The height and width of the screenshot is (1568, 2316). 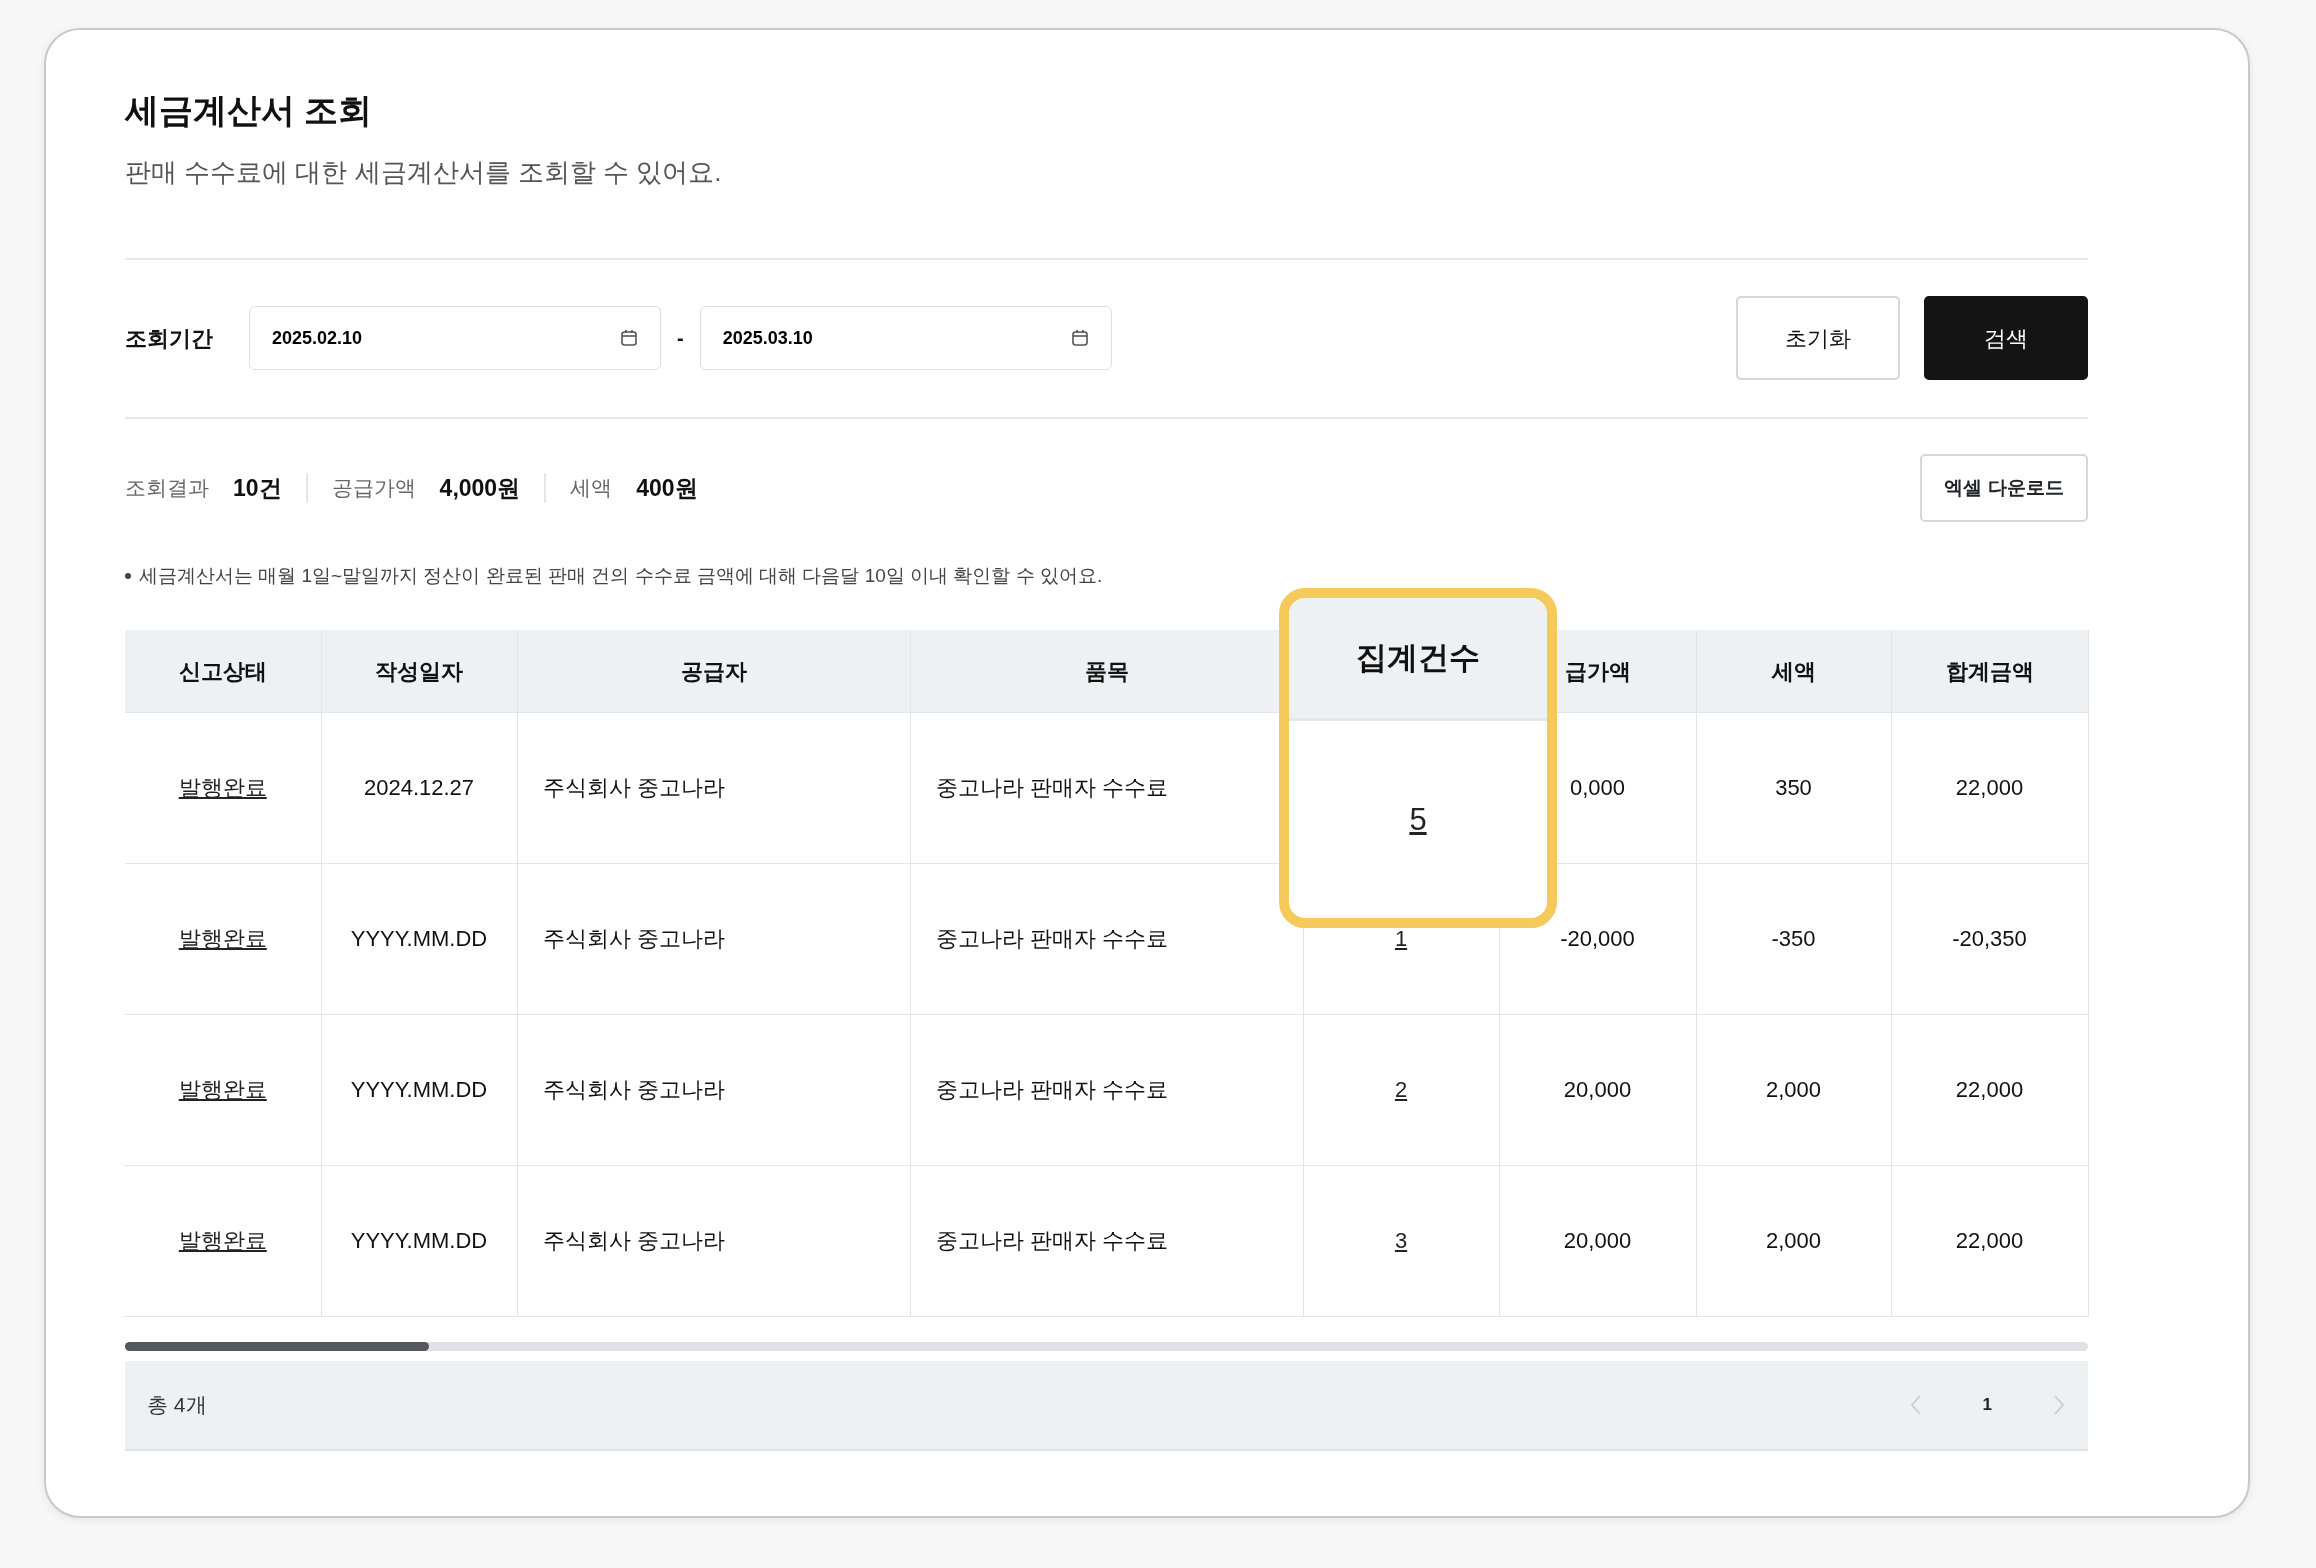 I want to click on table-cell: 2024.12.27, so click(x=419, y=788).